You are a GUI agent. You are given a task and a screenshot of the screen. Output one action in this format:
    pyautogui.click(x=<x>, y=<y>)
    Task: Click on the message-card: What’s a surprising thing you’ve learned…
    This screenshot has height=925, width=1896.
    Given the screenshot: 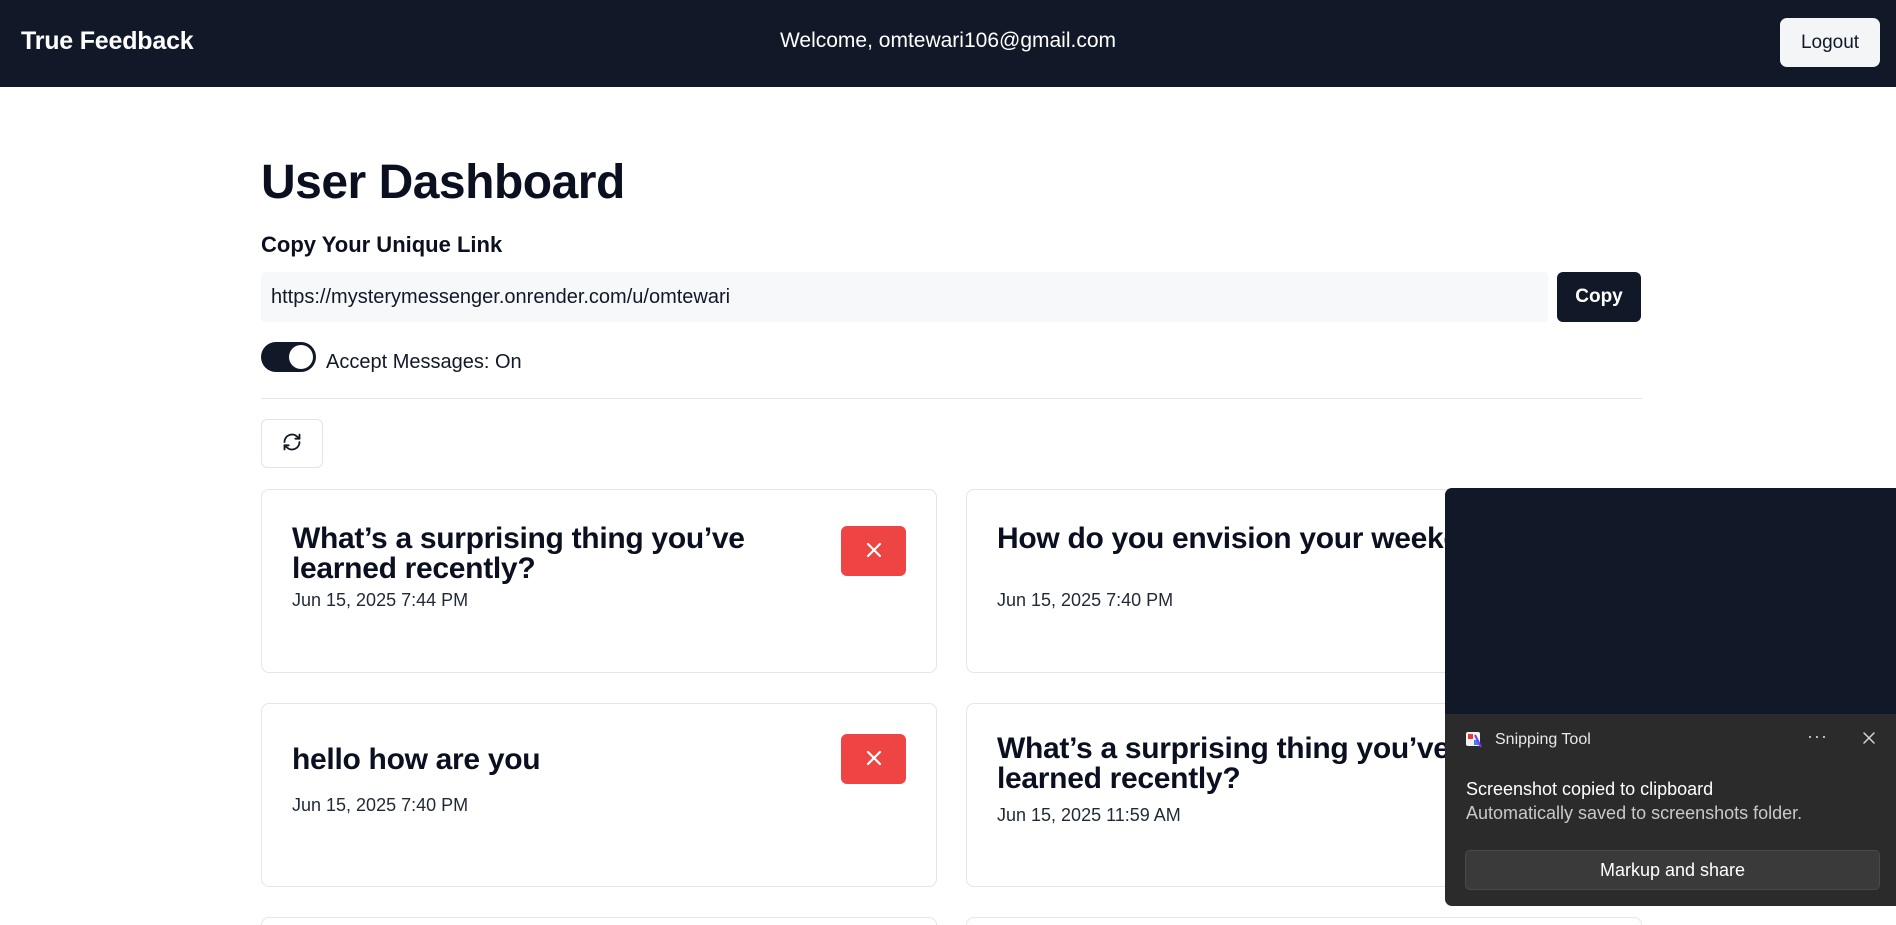 What is the action you would take?
    pyautogui.click(x=599, y=581)
    